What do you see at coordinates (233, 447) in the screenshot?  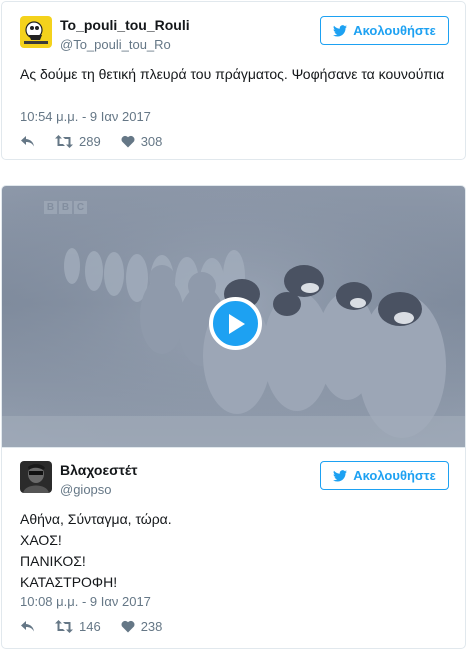 I see `divider` at bounding box center [233, 447].